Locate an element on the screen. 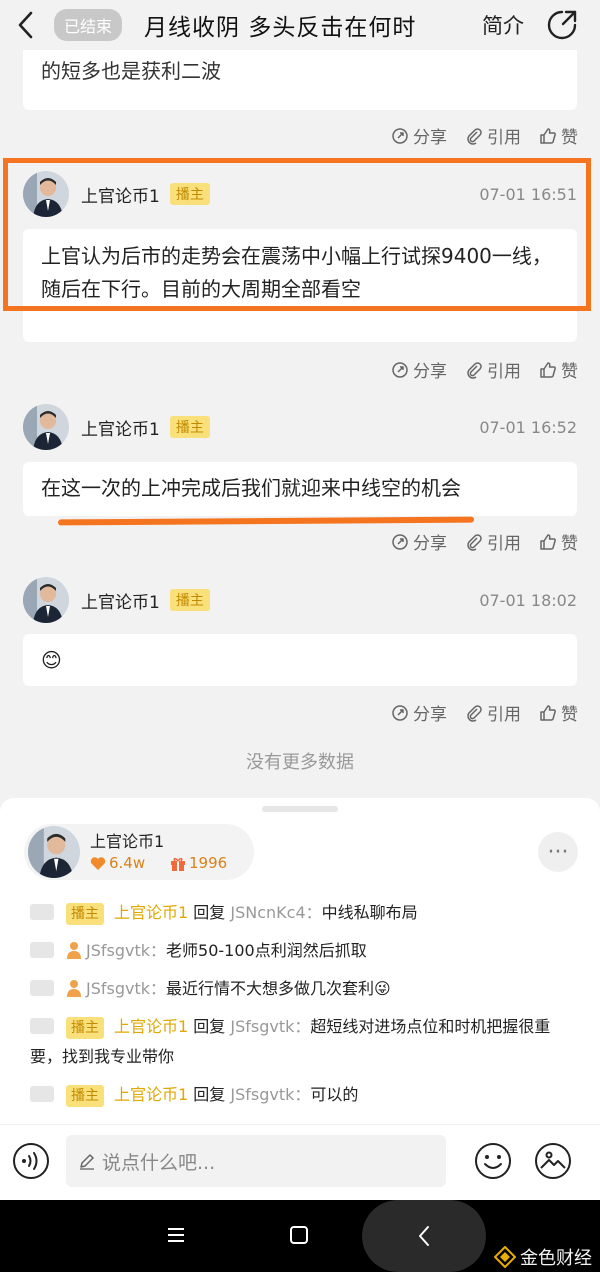  timestamp: 07-01 18:02 is located at coordinates (528, 600).